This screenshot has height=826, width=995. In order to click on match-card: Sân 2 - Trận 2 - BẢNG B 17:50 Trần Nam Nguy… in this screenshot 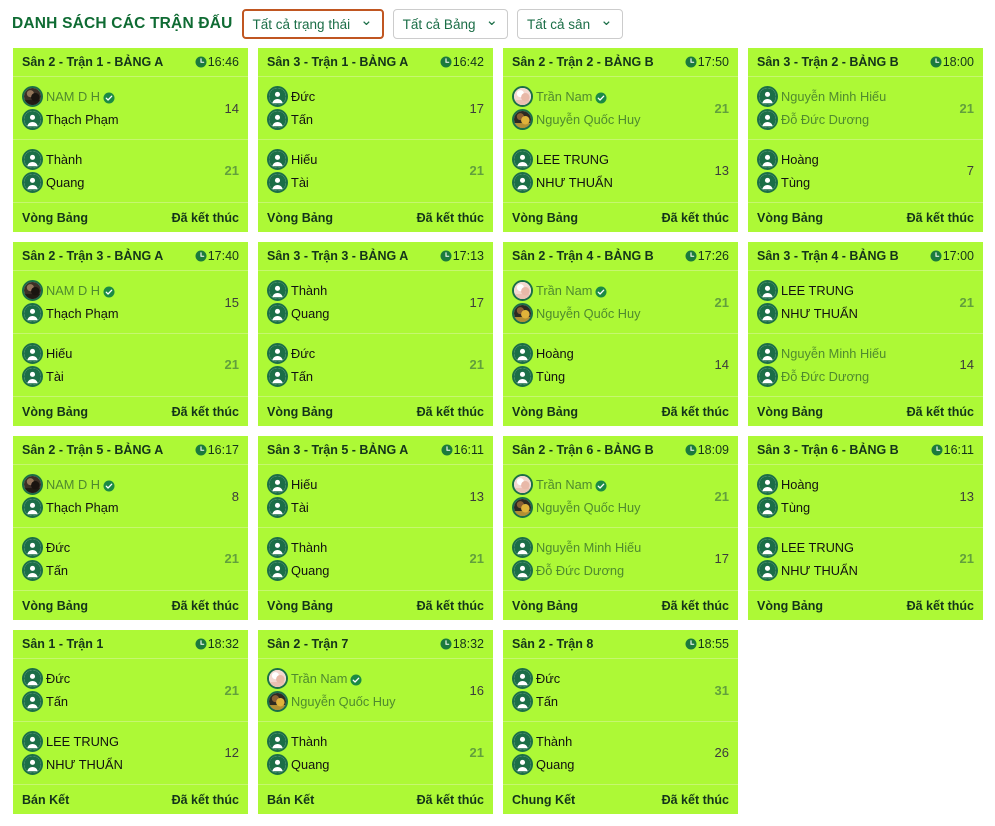, I will do `click(620, 140)`.